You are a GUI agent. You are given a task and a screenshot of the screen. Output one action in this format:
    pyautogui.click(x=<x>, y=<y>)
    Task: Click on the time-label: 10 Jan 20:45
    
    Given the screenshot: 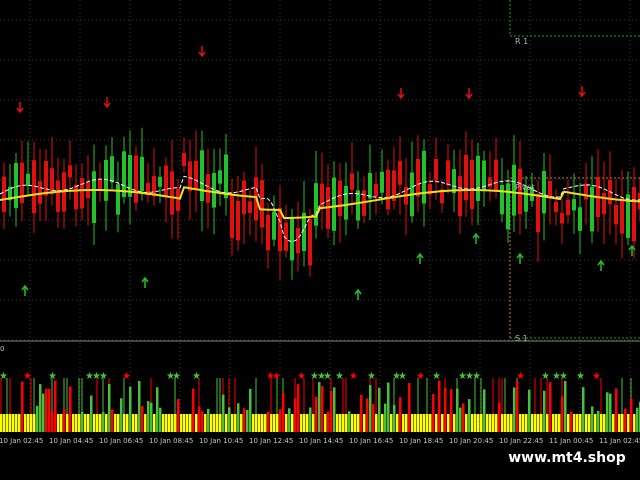 What is the action you would take?
    pyautogui.click(x=471, y=441)
    